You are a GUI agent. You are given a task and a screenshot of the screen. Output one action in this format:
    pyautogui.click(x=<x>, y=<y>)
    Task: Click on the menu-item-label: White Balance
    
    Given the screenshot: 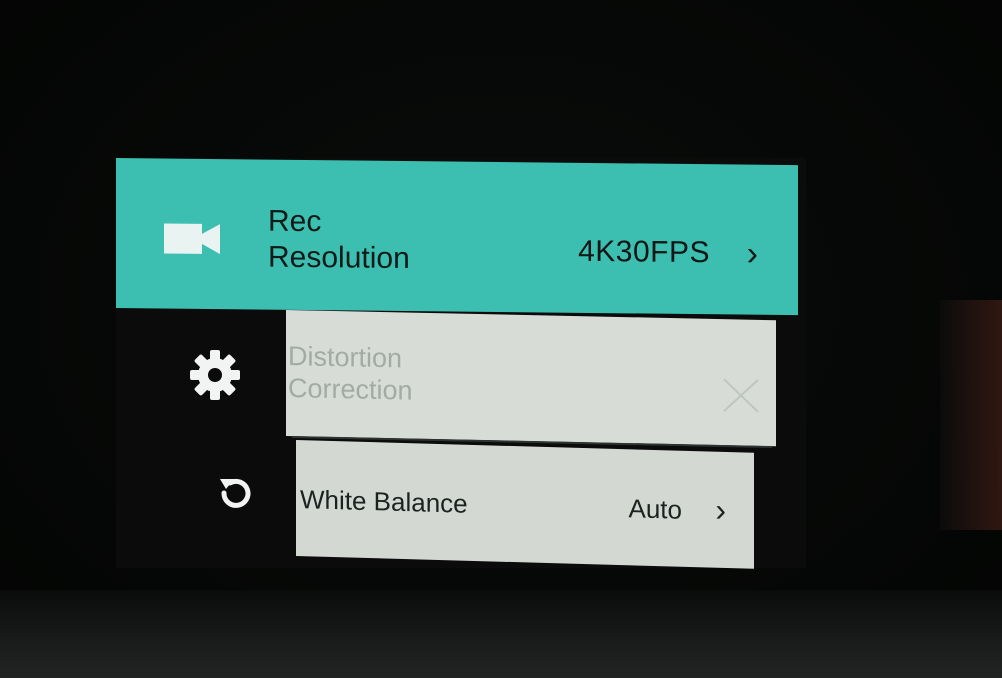 What is the action you would take?
    pyautogui.click(x=384, y=501)
    